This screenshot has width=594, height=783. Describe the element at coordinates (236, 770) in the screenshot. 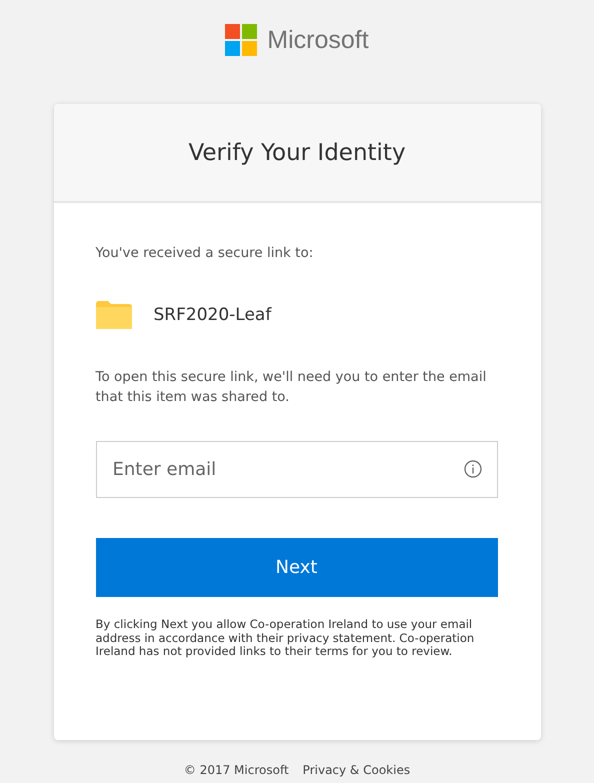

I see `copyright-text: © 2017 Microsoft` at that location.